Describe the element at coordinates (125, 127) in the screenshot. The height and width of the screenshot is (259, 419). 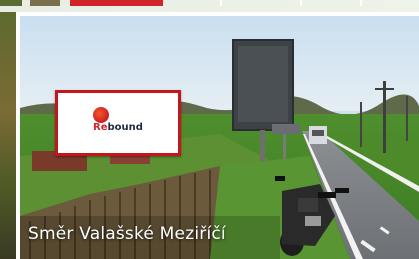
I see `brand-suffix: bound` at that location.